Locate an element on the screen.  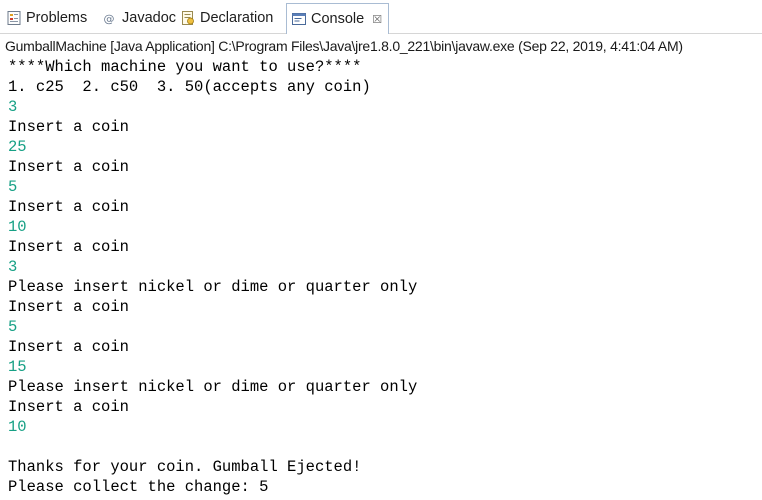
tab-declaration-label: Declaration is located at coordinates (237, 18).